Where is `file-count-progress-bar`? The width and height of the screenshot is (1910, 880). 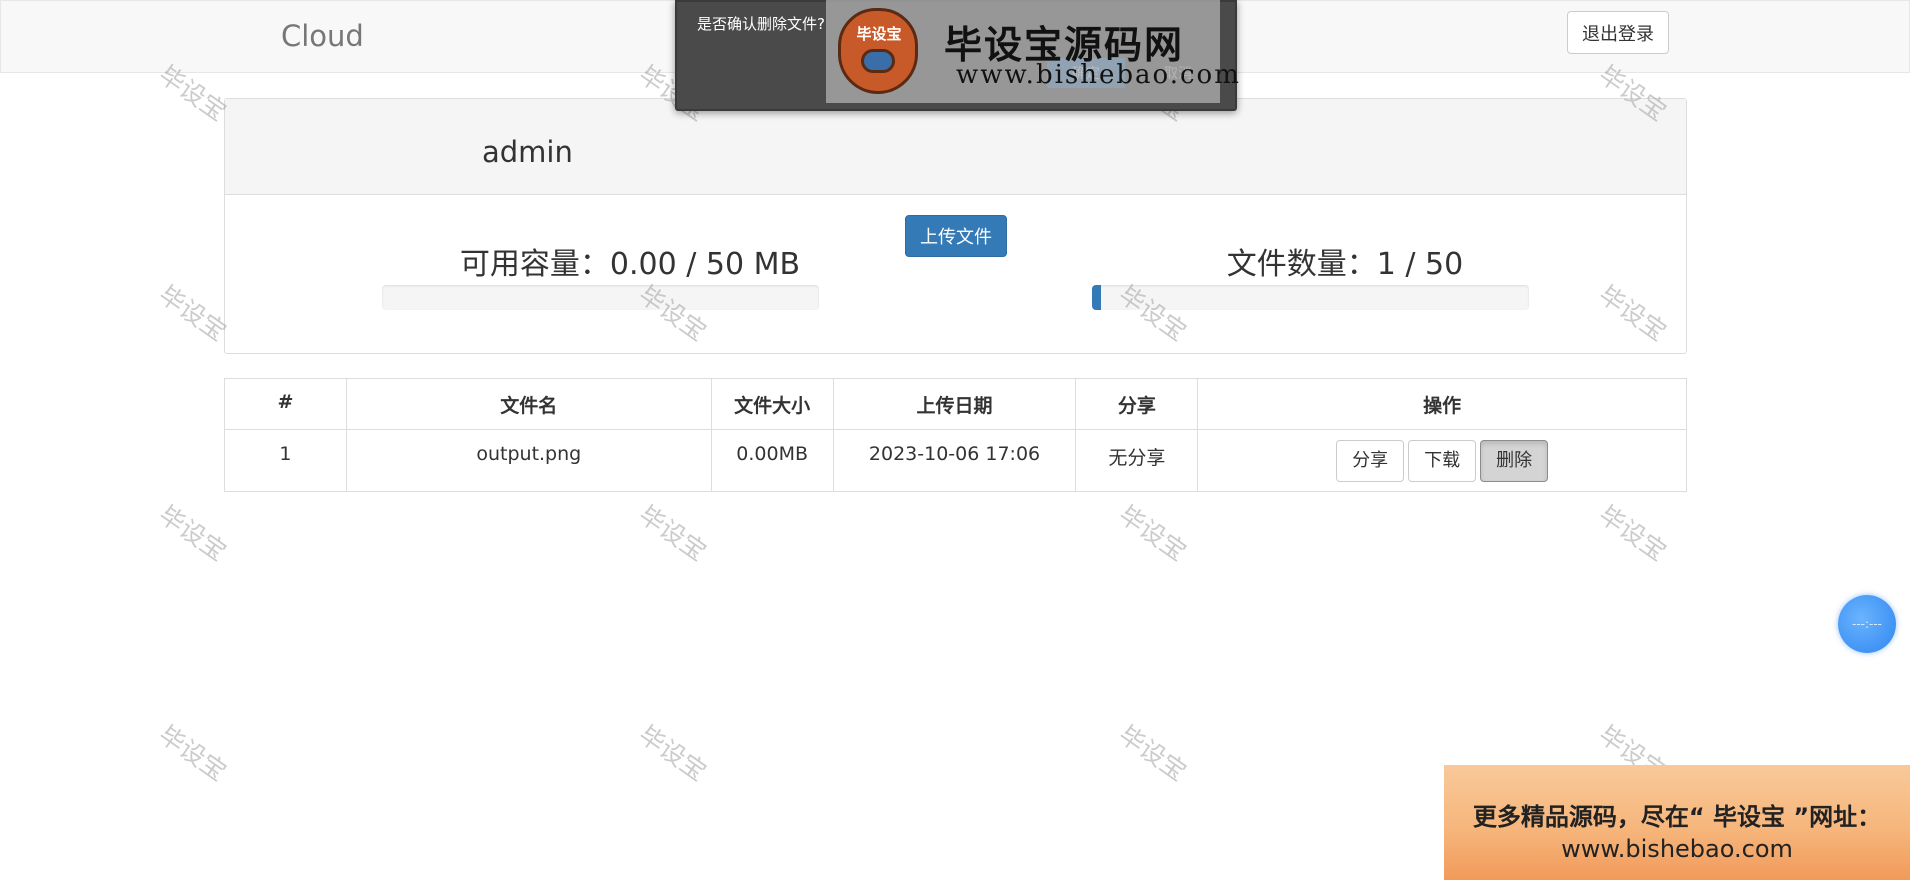 file-count-progress-bar is located at coordinates (1310, 297).